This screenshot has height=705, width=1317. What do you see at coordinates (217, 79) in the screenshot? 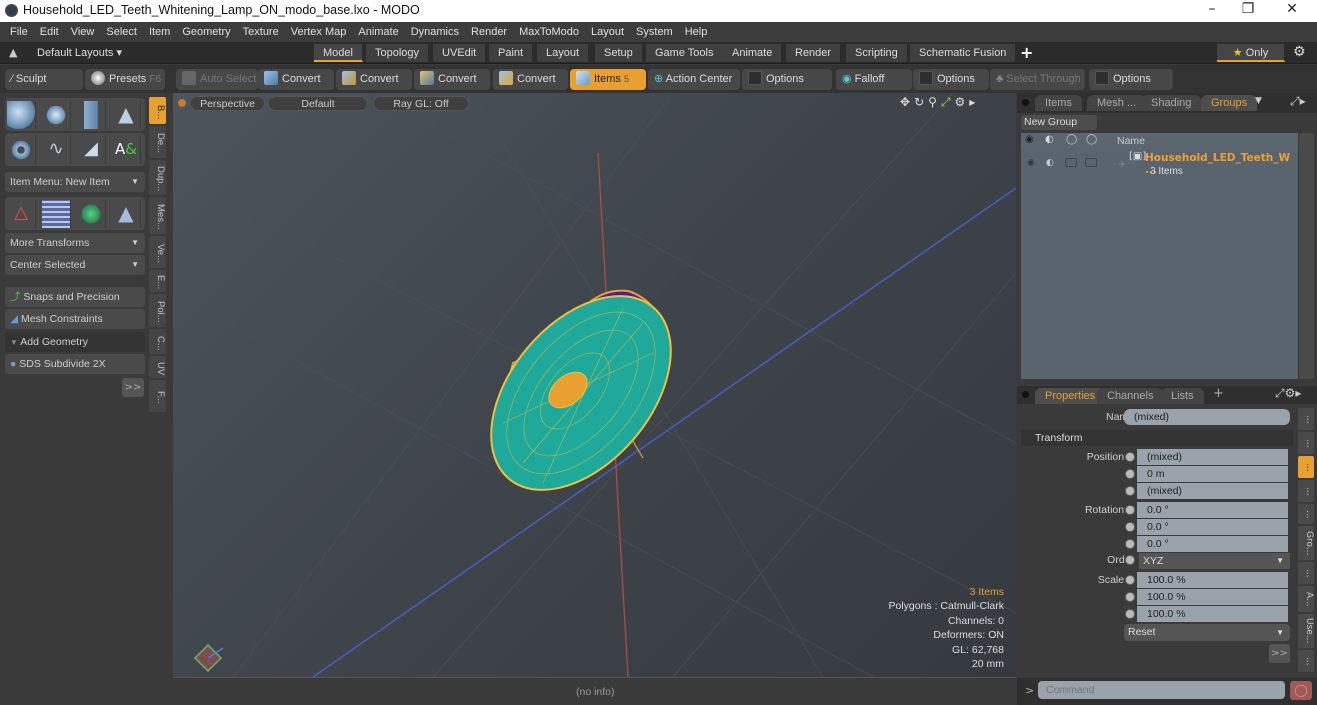
I see `auto-select-button: Auto Select` at bounding box center [217, 79].